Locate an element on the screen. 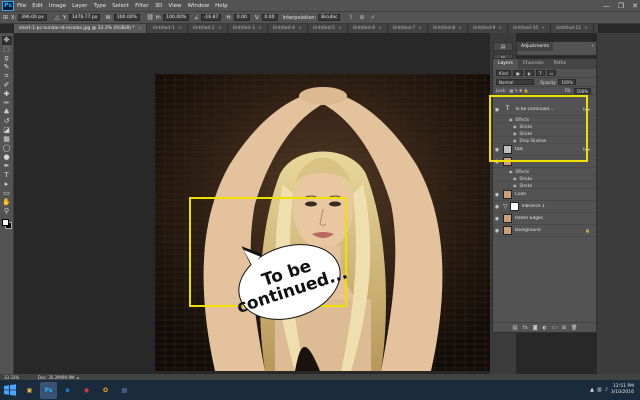  v-skew-field: 0.00 is located at coordinates (269, 17).